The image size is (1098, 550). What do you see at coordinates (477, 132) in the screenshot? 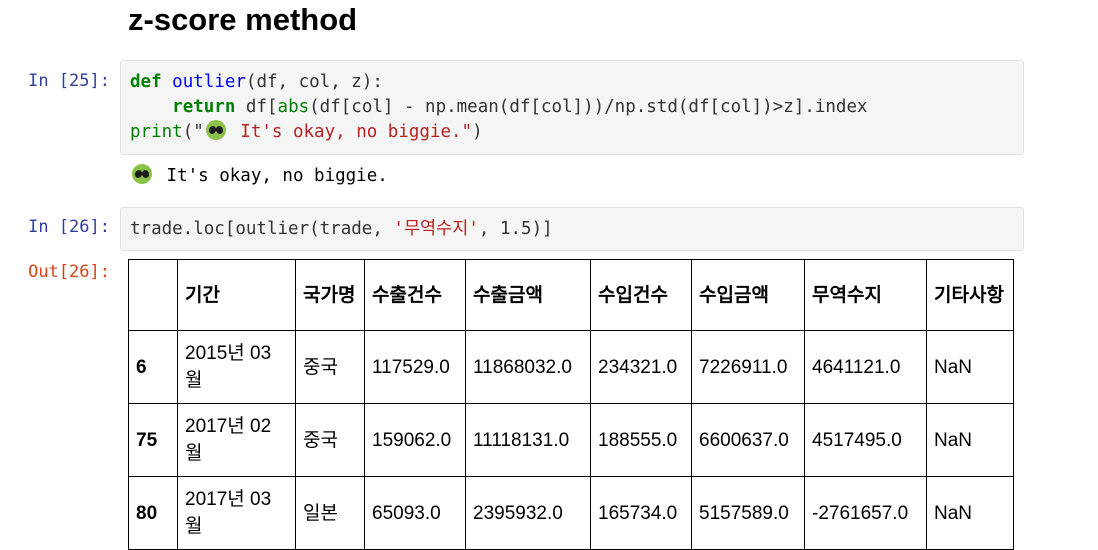
I see `code-text: )` at bounding box center [477, 132].